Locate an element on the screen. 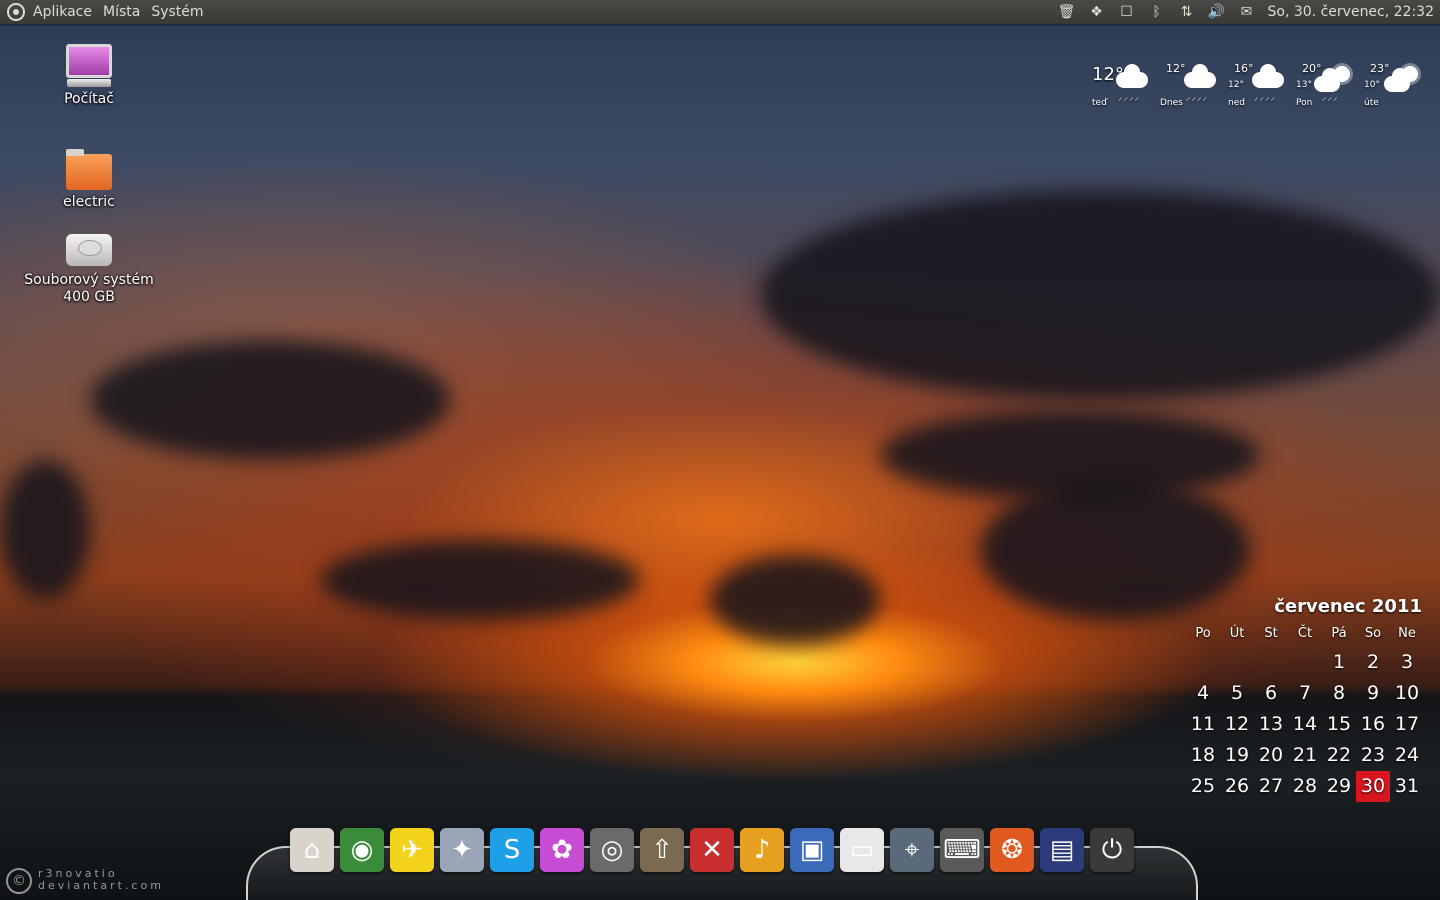 The image size is (1440, 900). calendar-day: 29 is located at coordinates (1339, 786).